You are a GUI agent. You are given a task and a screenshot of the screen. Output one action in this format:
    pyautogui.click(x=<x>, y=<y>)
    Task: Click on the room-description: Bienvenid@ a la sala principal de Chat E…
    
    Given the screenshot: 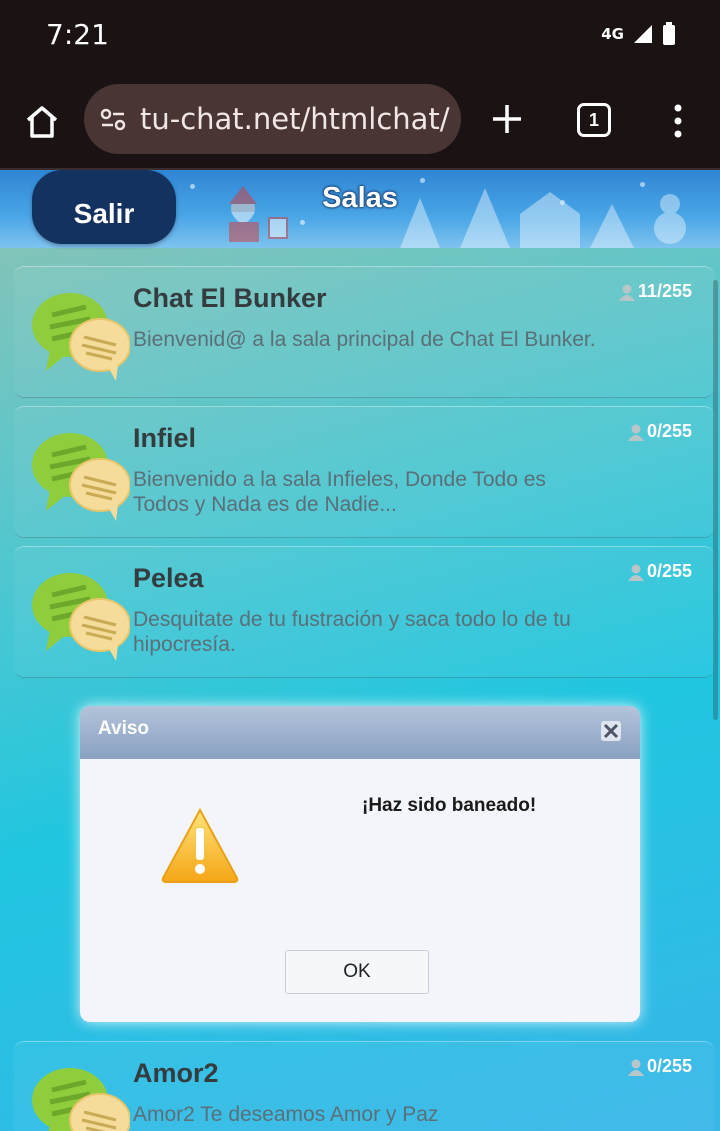 What is the action you would take?
    pyautogui.click(x=364, y=339)
    